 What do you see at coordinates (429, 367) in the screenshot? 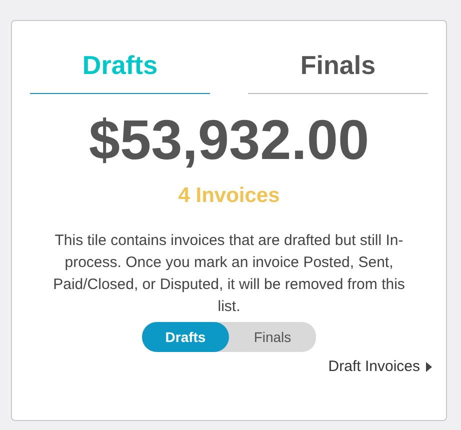
I see `caret-icon` at bounding box center [429, 367].